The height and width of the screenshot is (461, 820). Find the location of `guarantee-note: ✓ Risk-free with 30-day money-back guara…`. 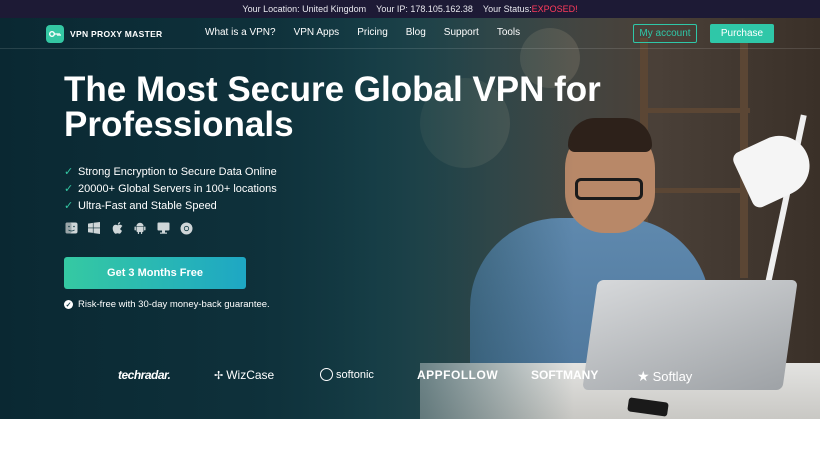

guarantee-note: ✓ Risk-free with 30-day money-back guara… is located at coordinates (167, 304).